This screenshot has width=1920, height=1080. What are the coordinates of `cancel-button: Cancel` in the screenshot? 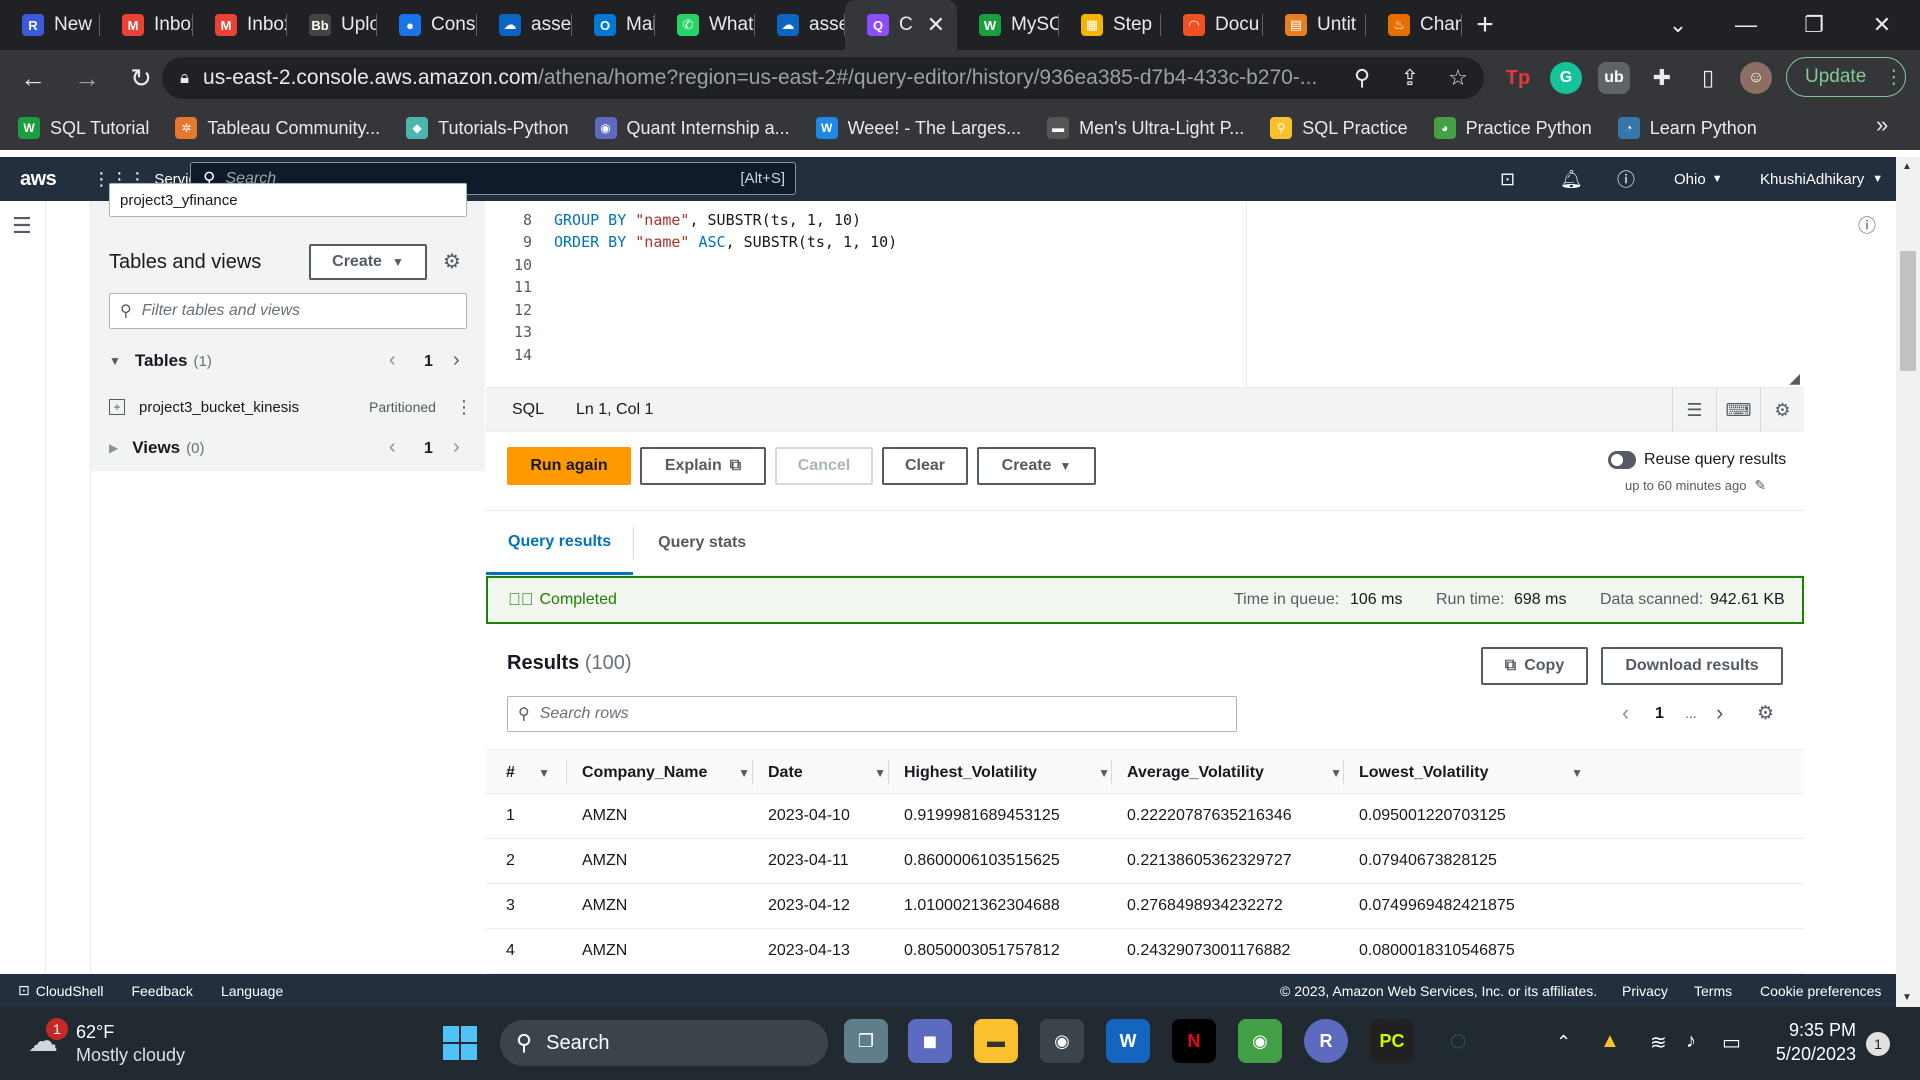 It's located at (824, 466).